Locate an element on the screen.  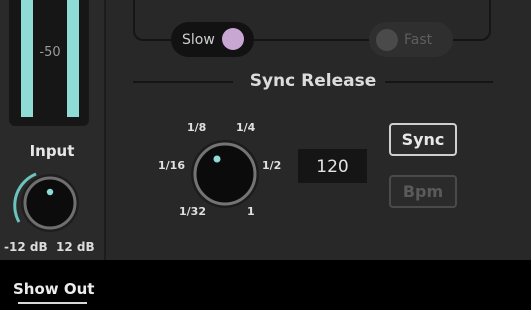
fast-toggle: Fast is located at coordinates (411, 39).